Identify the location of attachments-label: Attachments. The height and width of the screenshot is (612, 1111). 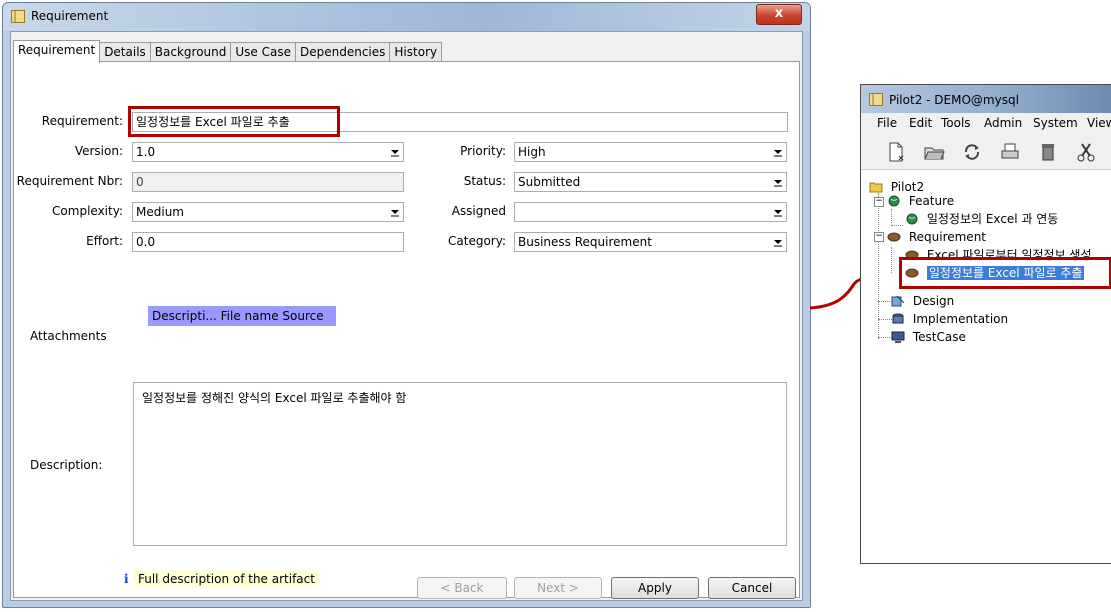
(68, 336).